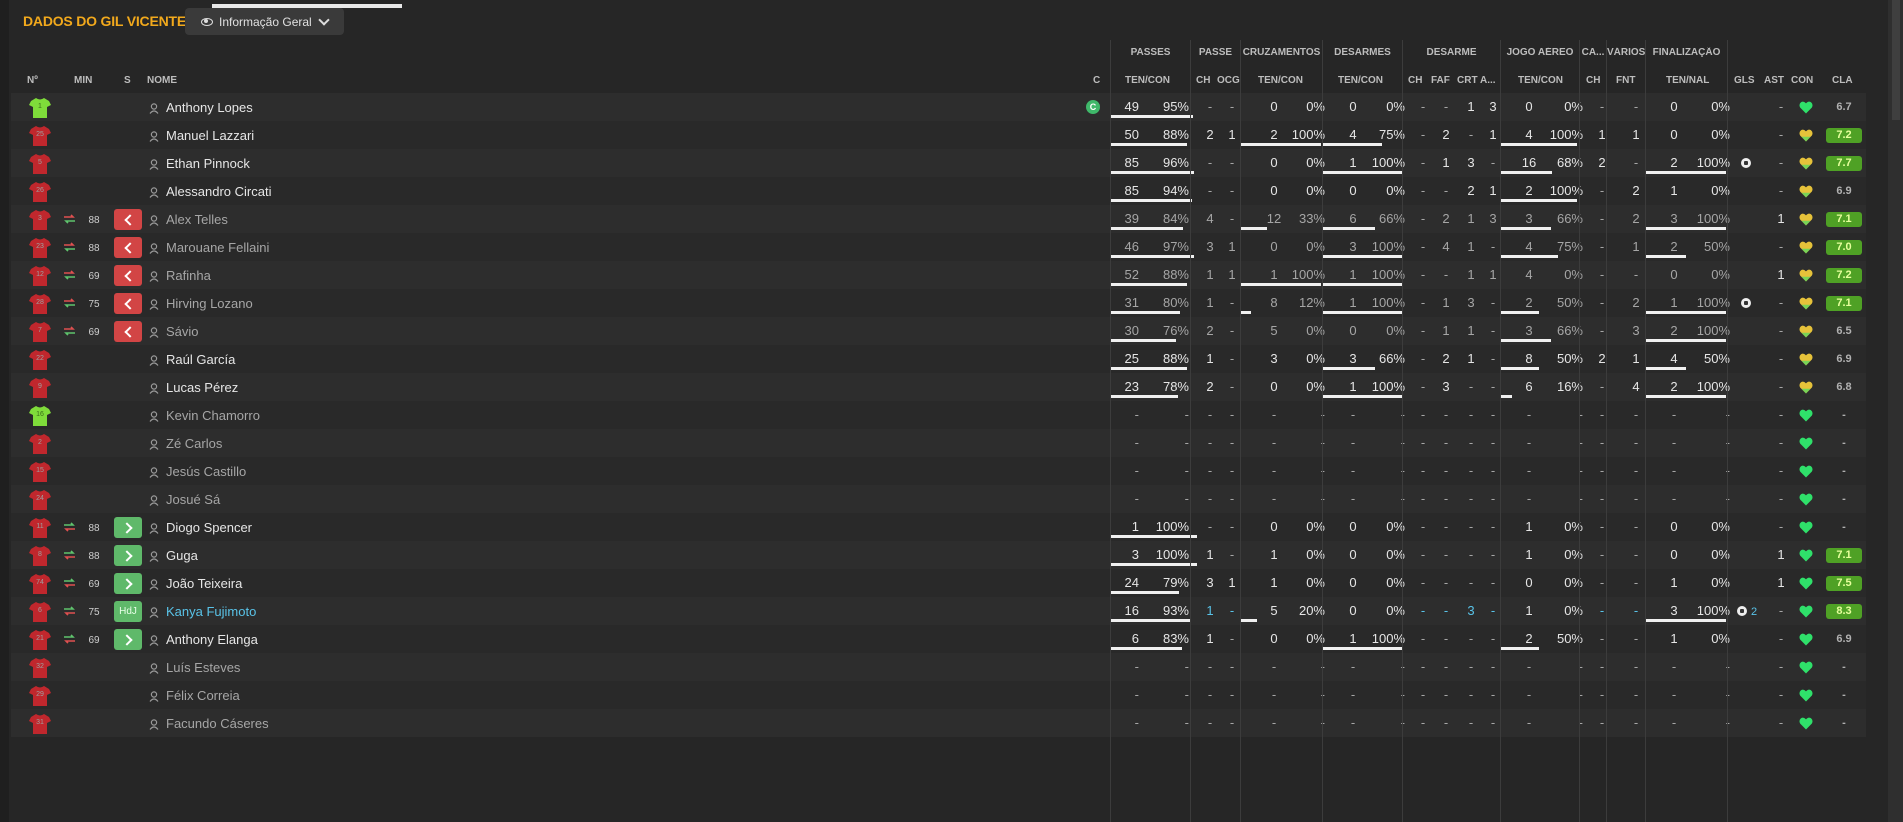  What do you see at coordinates (1131, 162) in the screenshot?
I see `passes-attempted: 85` at bounding box center [1131, 162].